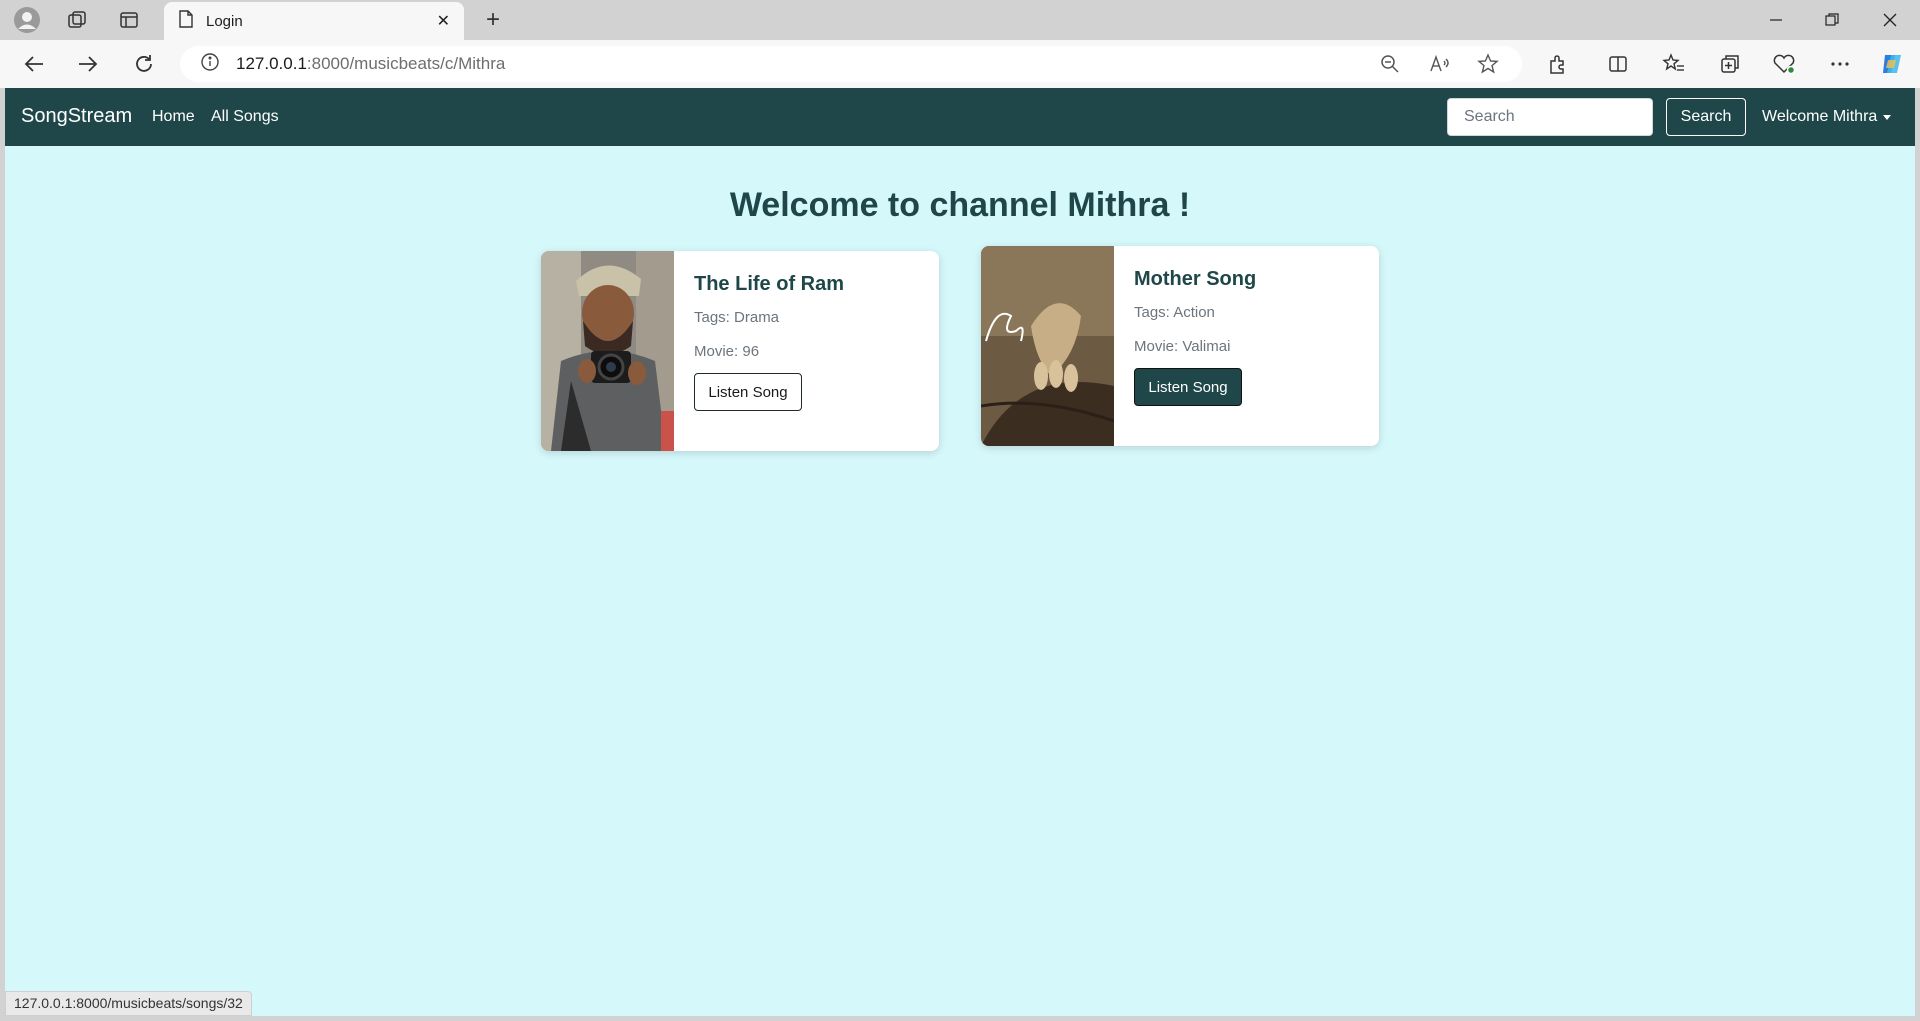 This screenshot has width=1920, height=1021. I want to click on new-tab-icon: +, so click(493, 20).